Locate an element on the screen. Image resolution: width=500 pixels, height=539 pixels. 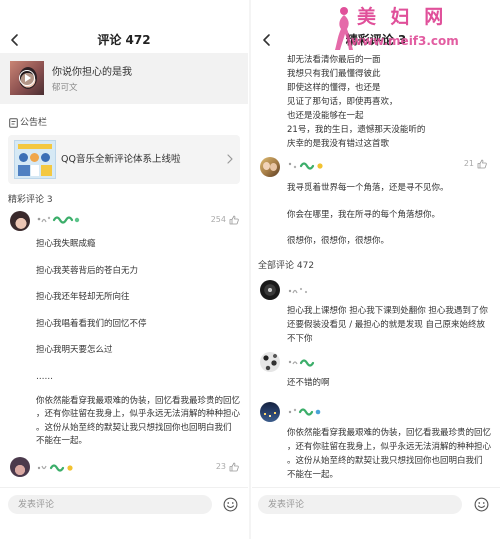
comment-text-line: 见证了那句话，即使再喜欢， is located at coordinates (342, 102).